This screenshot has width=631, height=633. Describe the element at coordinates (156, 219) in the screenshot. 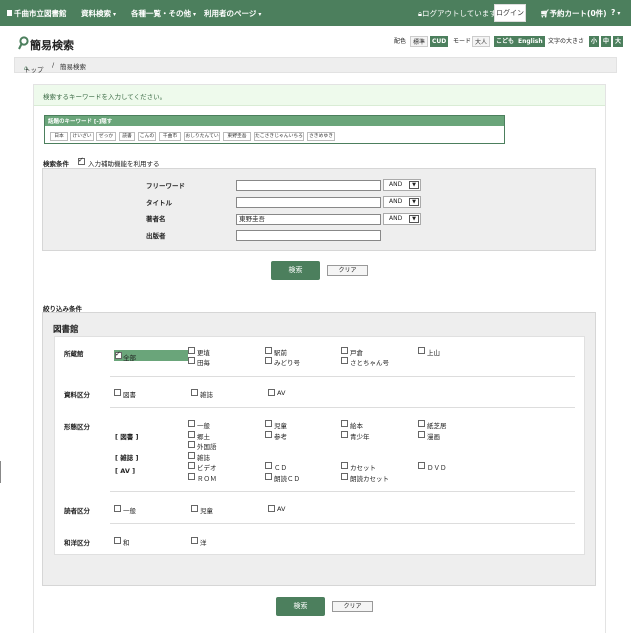

I see `author-label: 著者名` at that location.